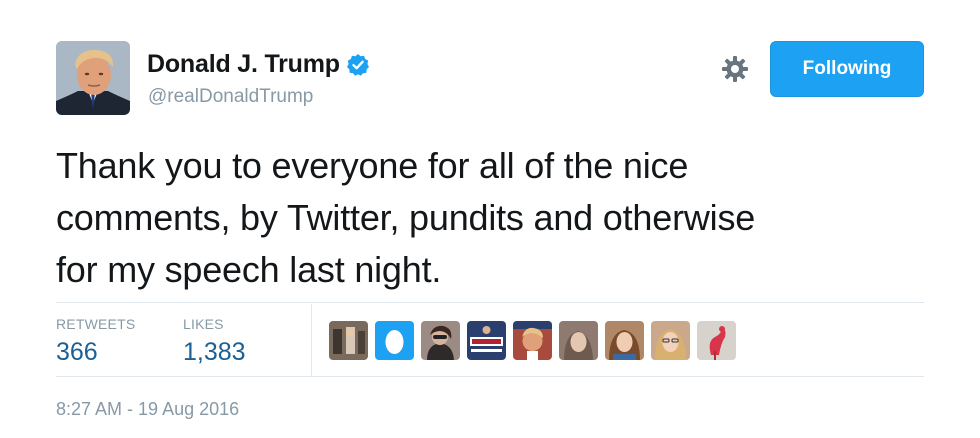 The image size is (980, 438). What do you see at coordinates (358, 65) in the screenshot?
I see `verified-badge-icon` at bounding box center [358, 65].